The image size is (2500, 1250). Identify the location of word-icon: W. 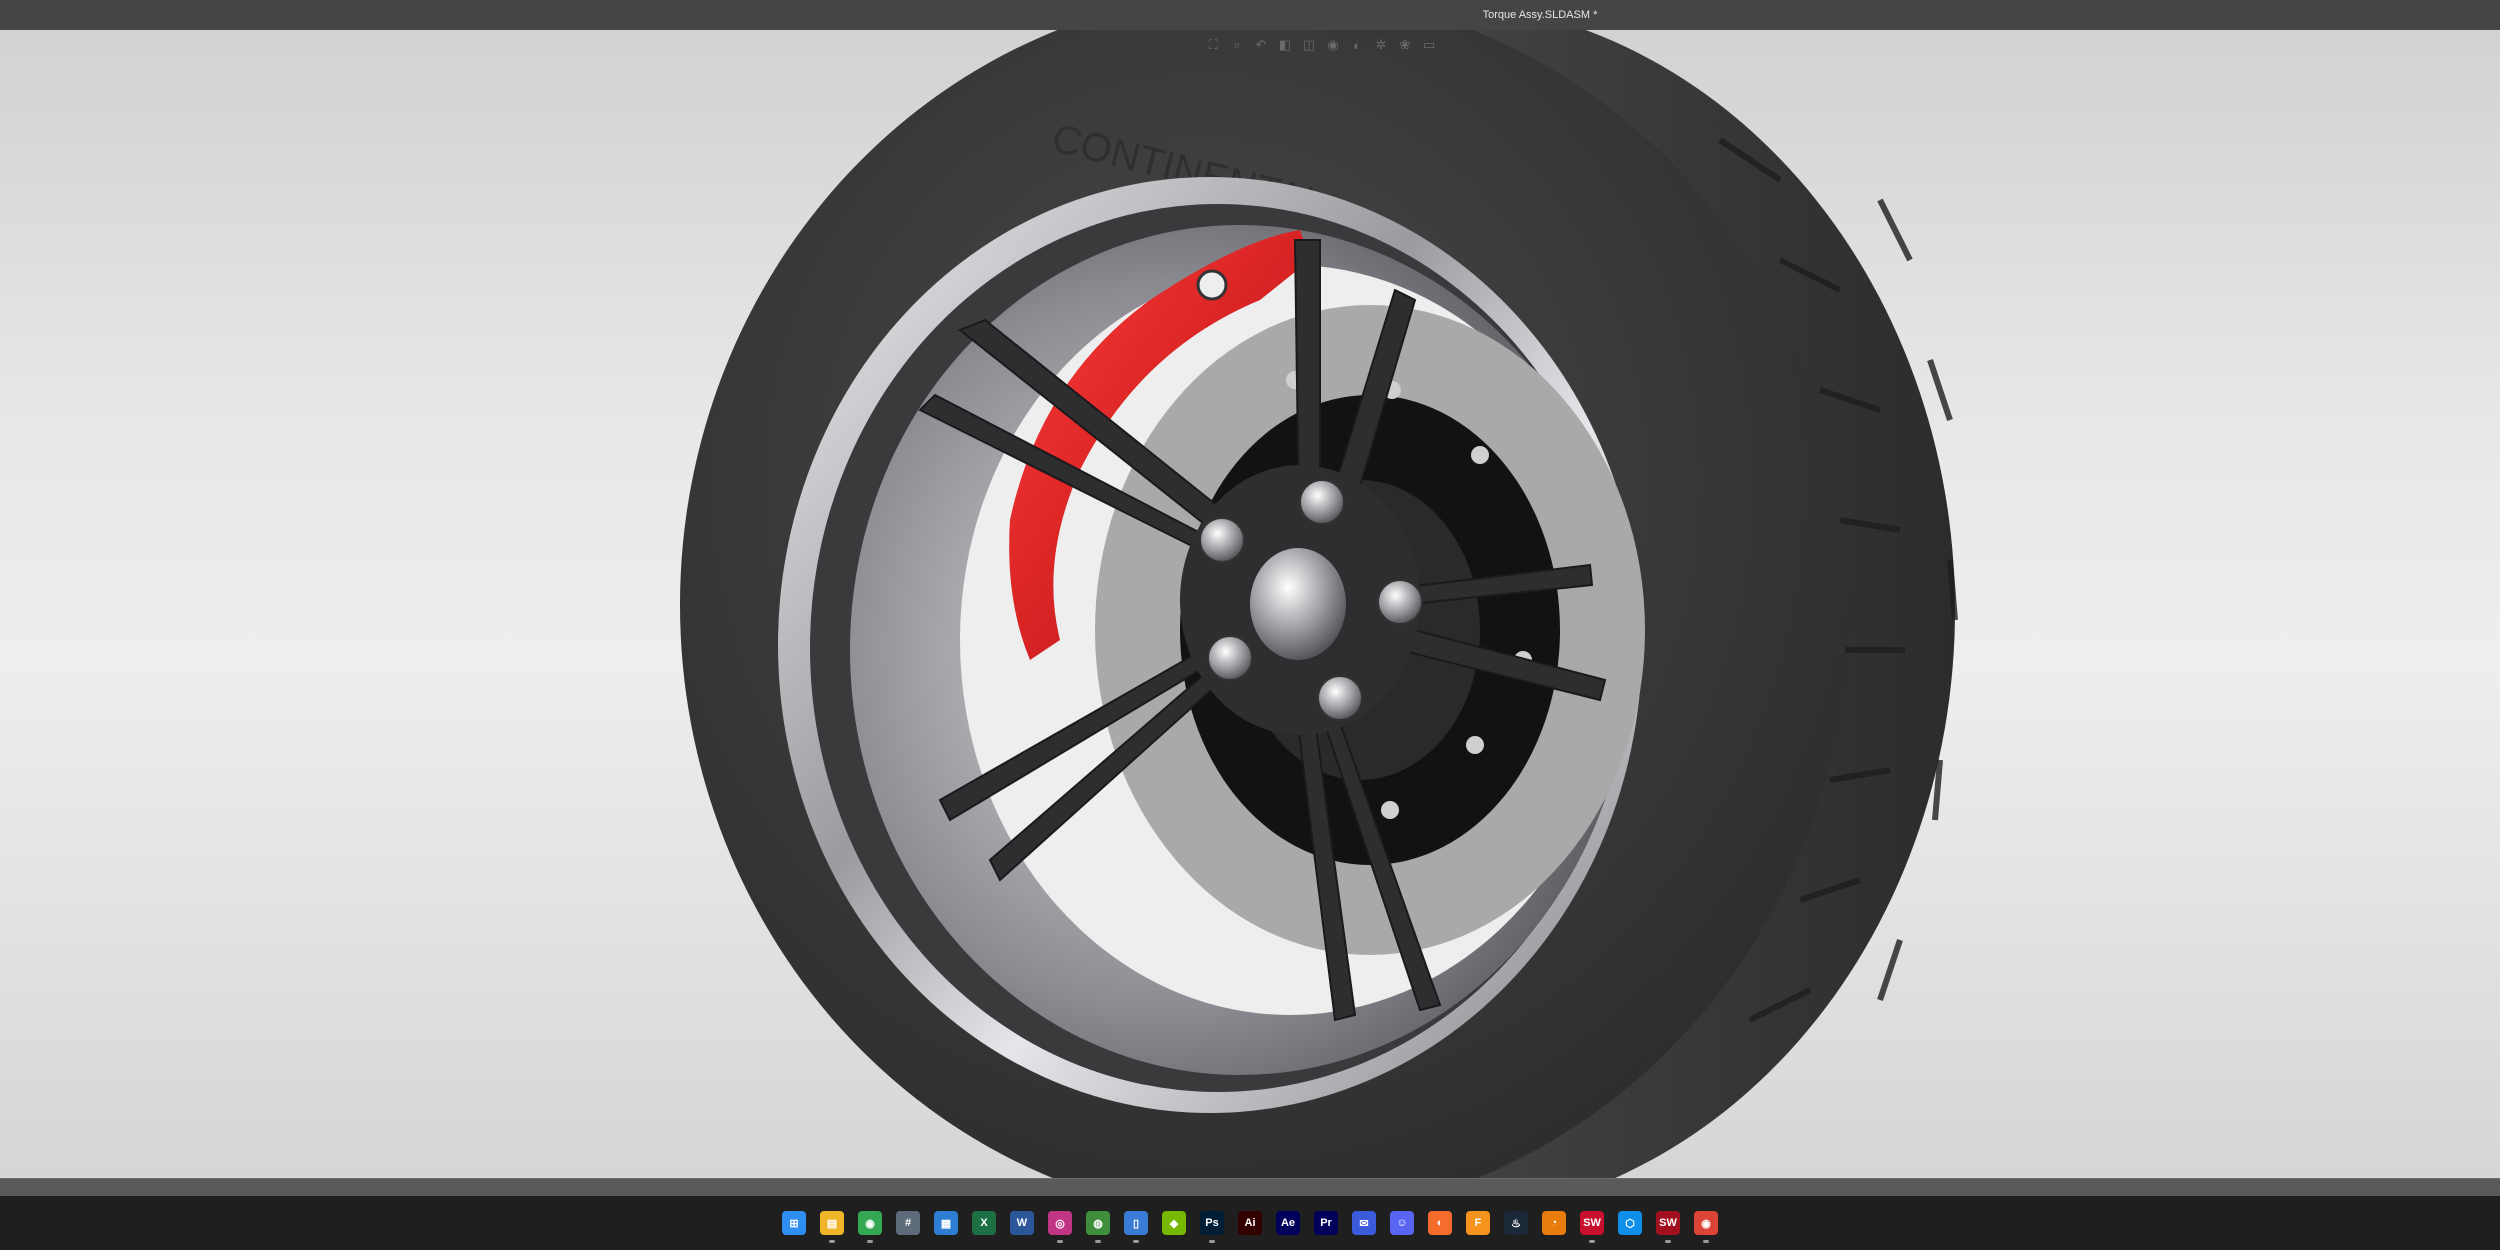
(1022, 1223).